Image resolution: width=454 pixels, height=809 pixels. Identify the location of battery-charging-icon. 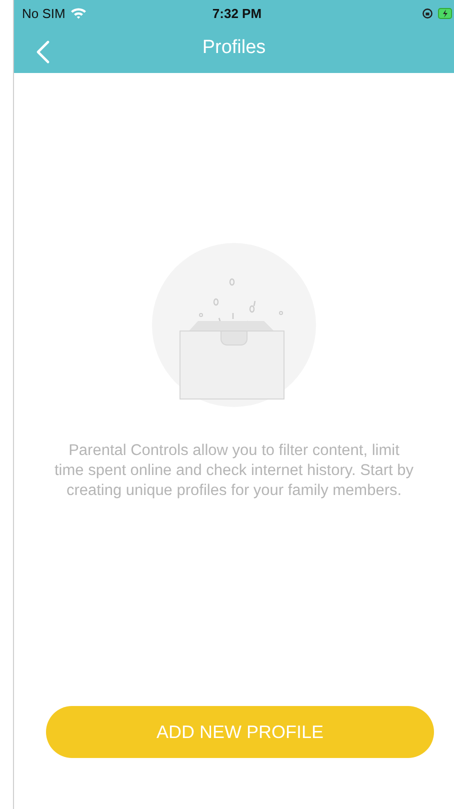
(445, 13).